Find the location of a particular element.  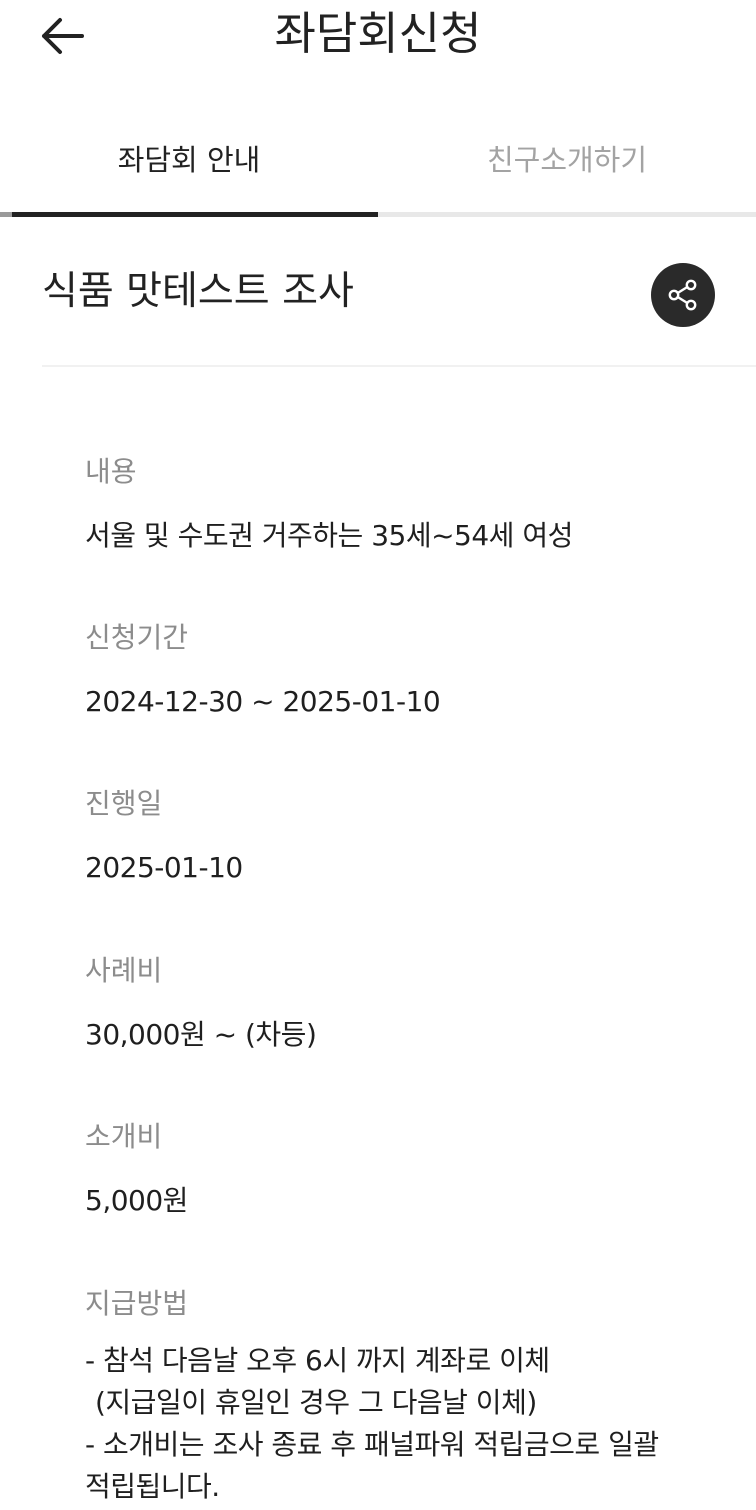

survey-title: 식품 맛테스트 조사 is located at coordinates (198, 291).